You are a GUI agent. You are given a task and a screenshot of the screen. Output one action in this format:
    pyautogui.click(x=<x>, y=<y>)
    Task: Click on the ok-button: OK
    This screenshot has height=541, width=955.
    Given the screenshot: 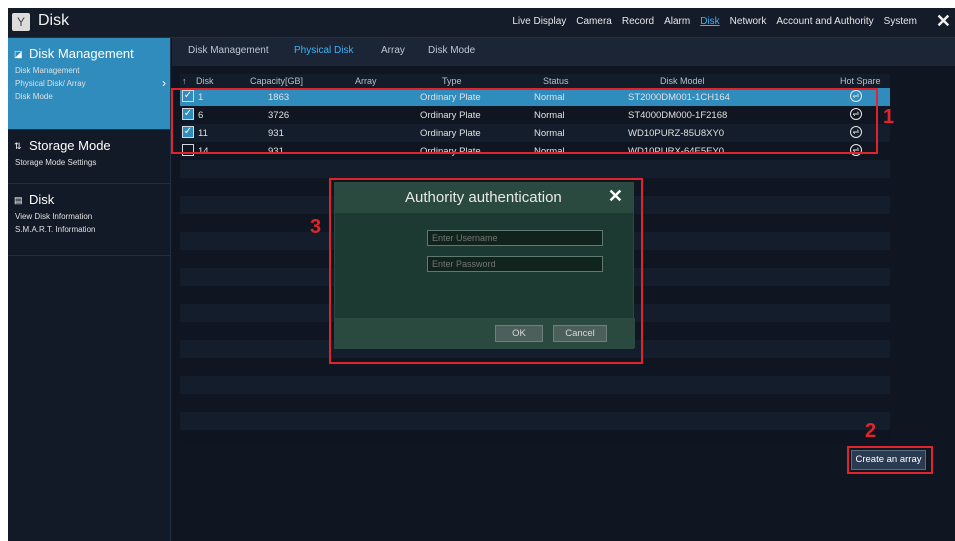 What is the action you would take?
    pyautogui.click(x=519, y=333)
    